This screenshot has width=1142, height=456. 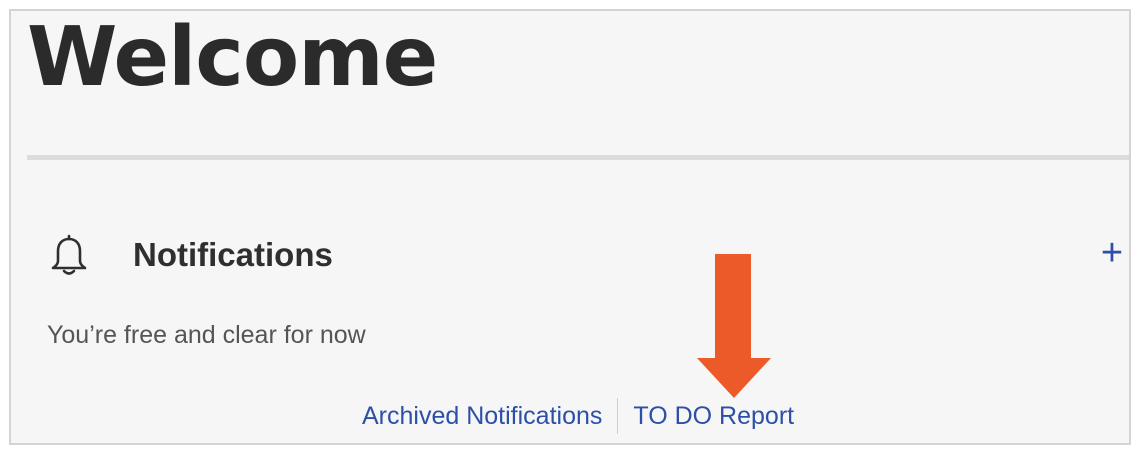 What do you see at coordinates (482, 416) in the screenshot?
I see `archived-notifications-link: Archived Notifications` at bounding box center [482, 416].